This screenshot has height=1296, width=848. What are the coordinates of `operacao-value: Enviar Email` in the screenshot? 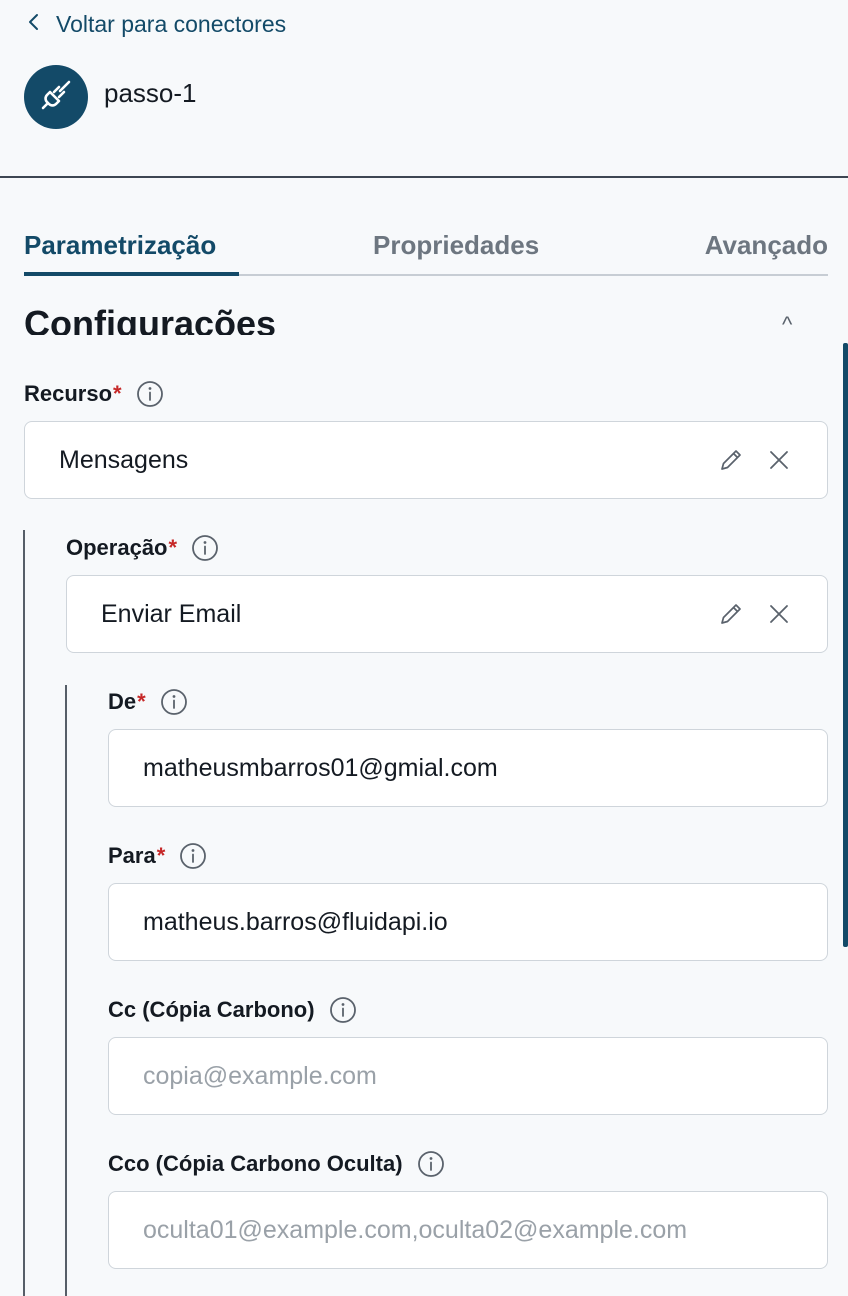 It's located at (171, 613).